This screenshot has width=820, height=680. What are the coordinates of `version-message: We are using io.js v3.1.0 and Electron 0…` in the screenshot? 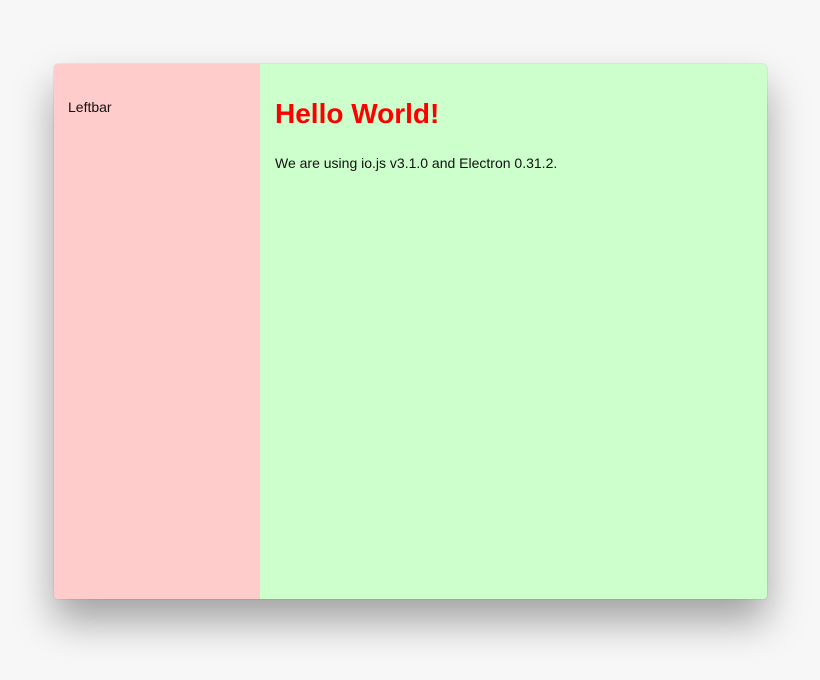 It's located at (416, 163).